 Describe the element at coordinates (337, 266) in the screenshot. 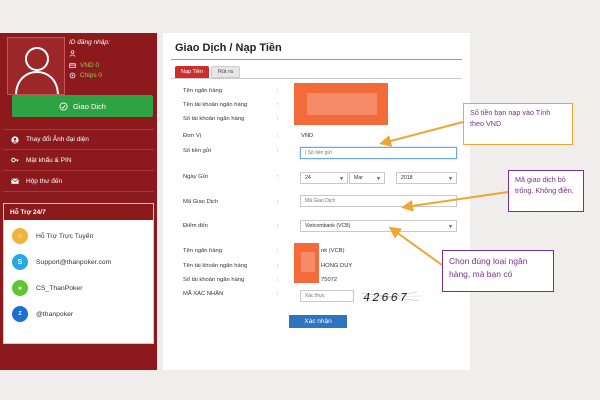

I see `account-name2-value: HONG DUY` at that location.